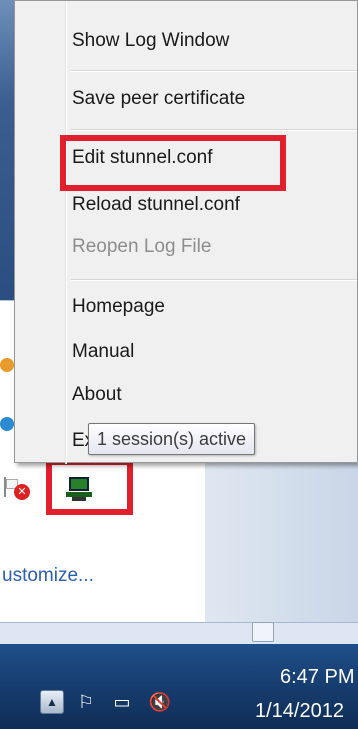 The height and width of the screenshot is (729, 358). I want to click on show-hidden-icons-button: ▲, so click(52, 702).